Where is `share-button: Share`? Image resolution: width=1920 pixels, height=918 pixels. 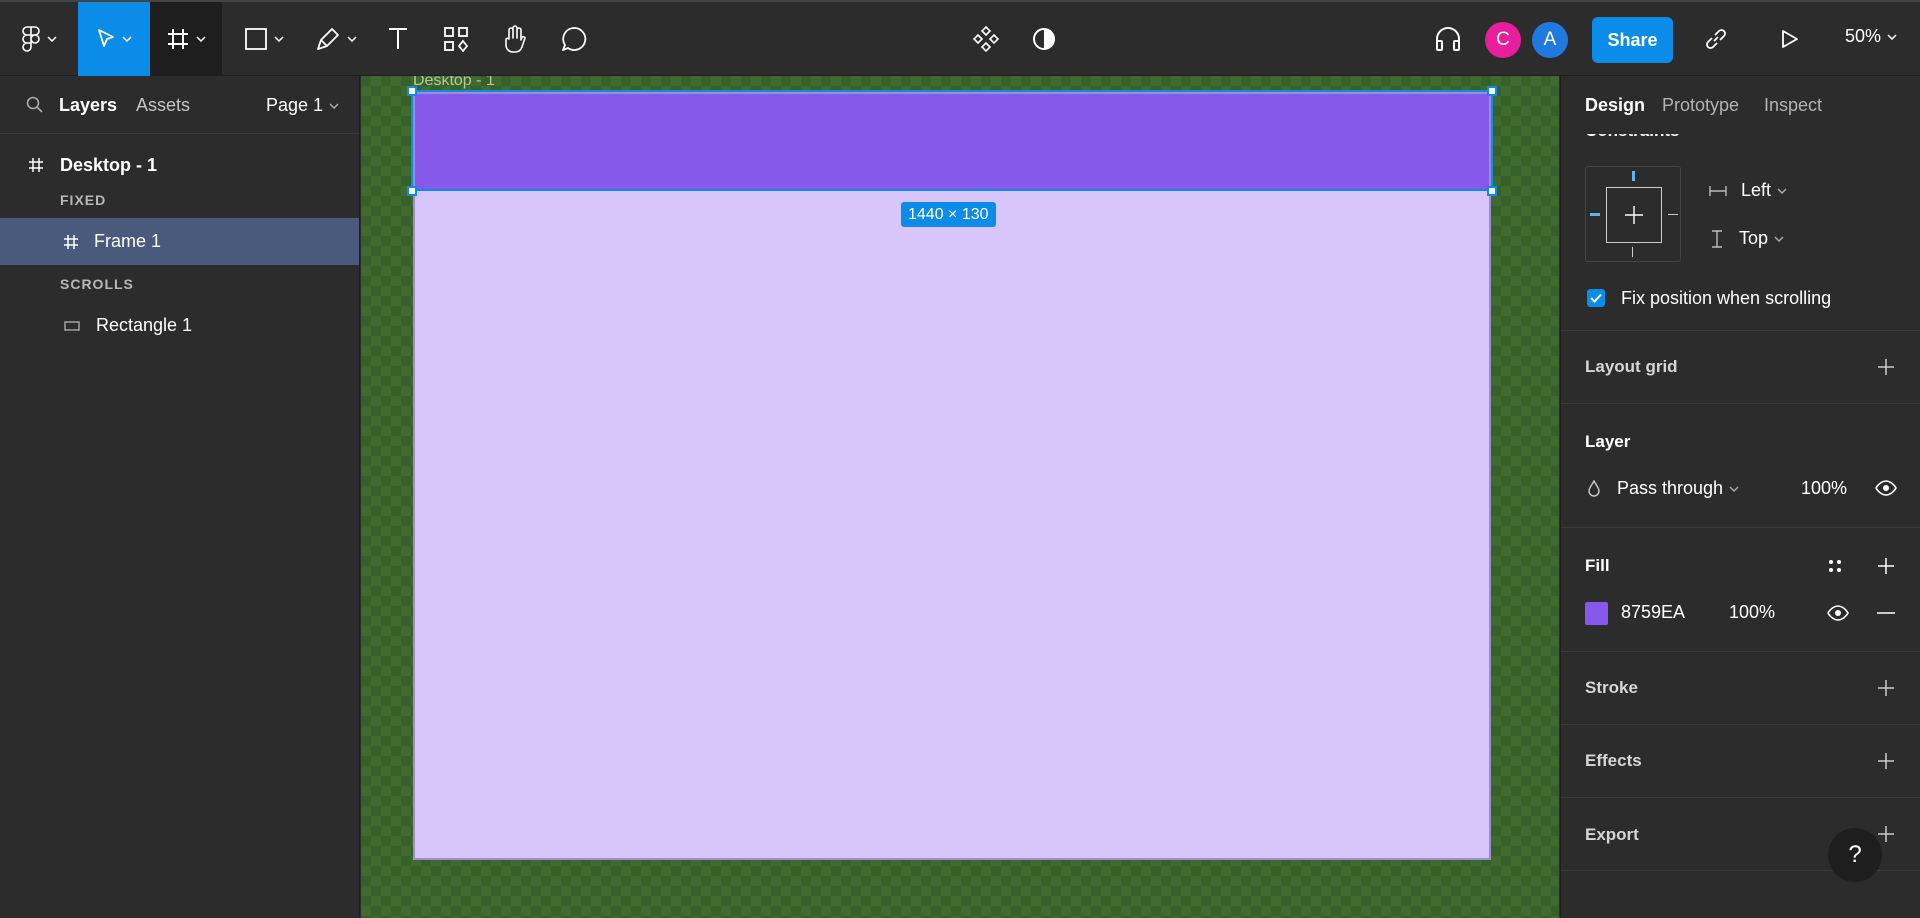 share-button: Share is located at coordinates (1632, 40).